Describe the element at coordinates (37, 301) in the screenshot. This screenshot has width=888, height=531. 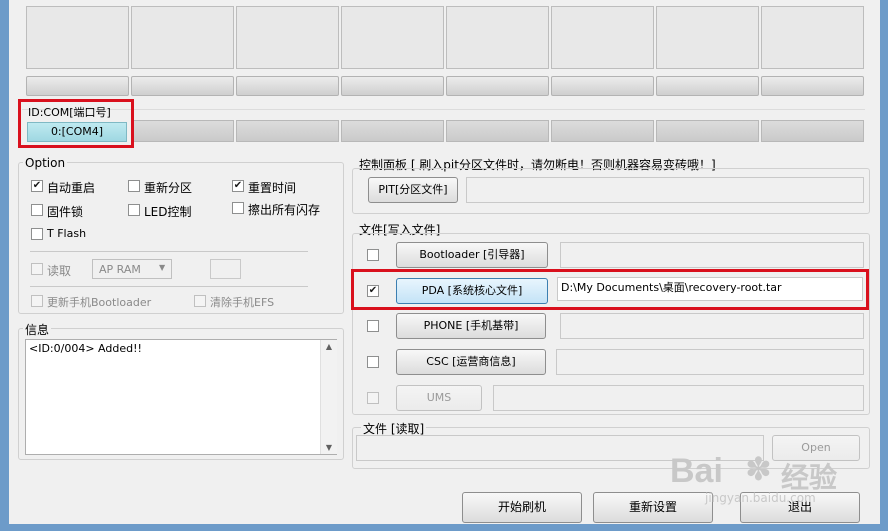
I see `update-bootloader-checkbox` at that location.